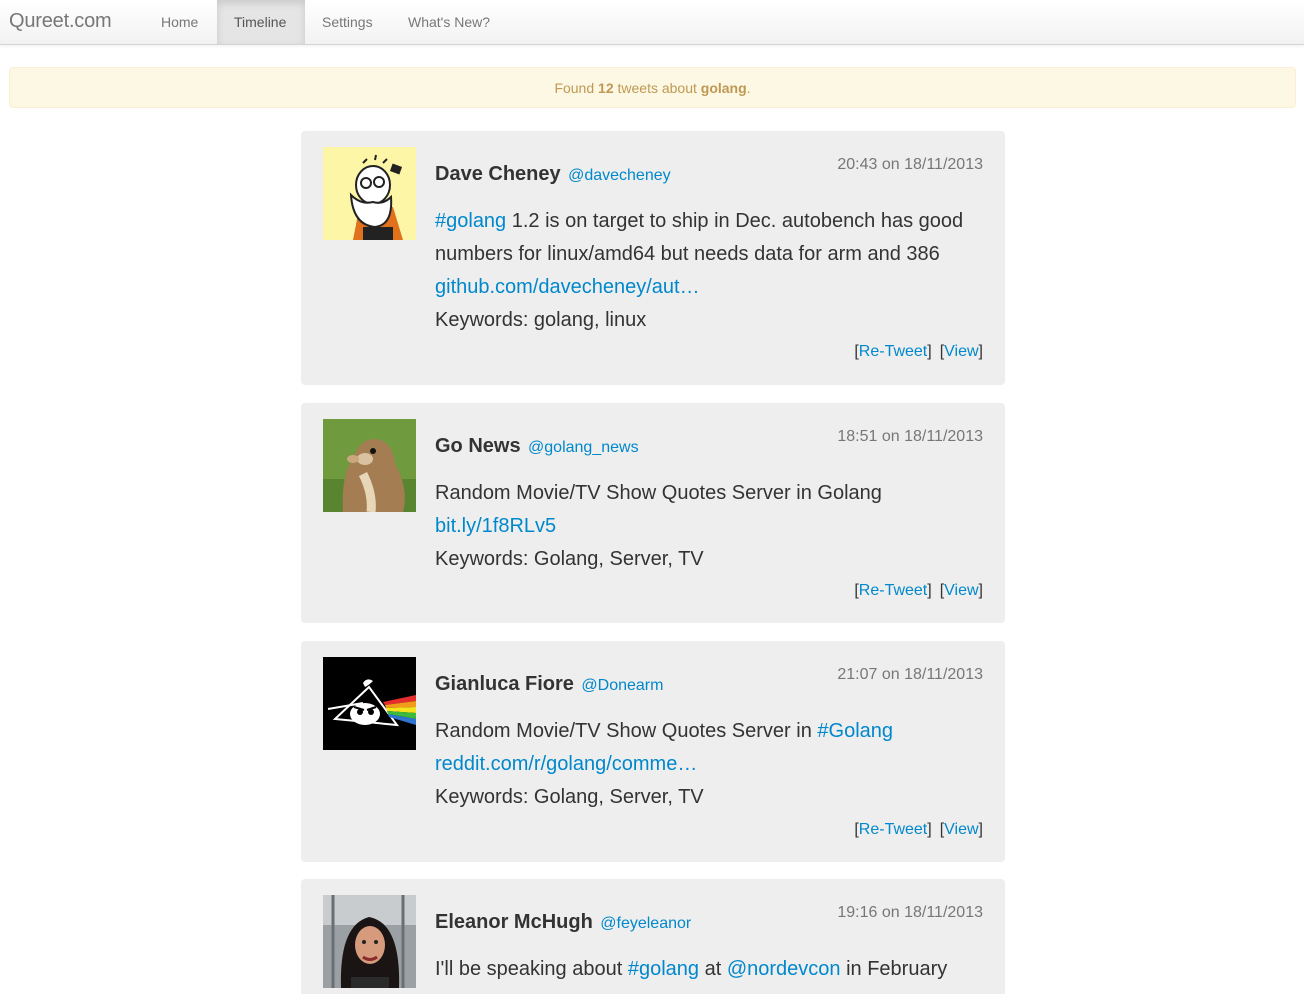  I want to click on tweet-header: Go News @golang_news, so click(537, 446).